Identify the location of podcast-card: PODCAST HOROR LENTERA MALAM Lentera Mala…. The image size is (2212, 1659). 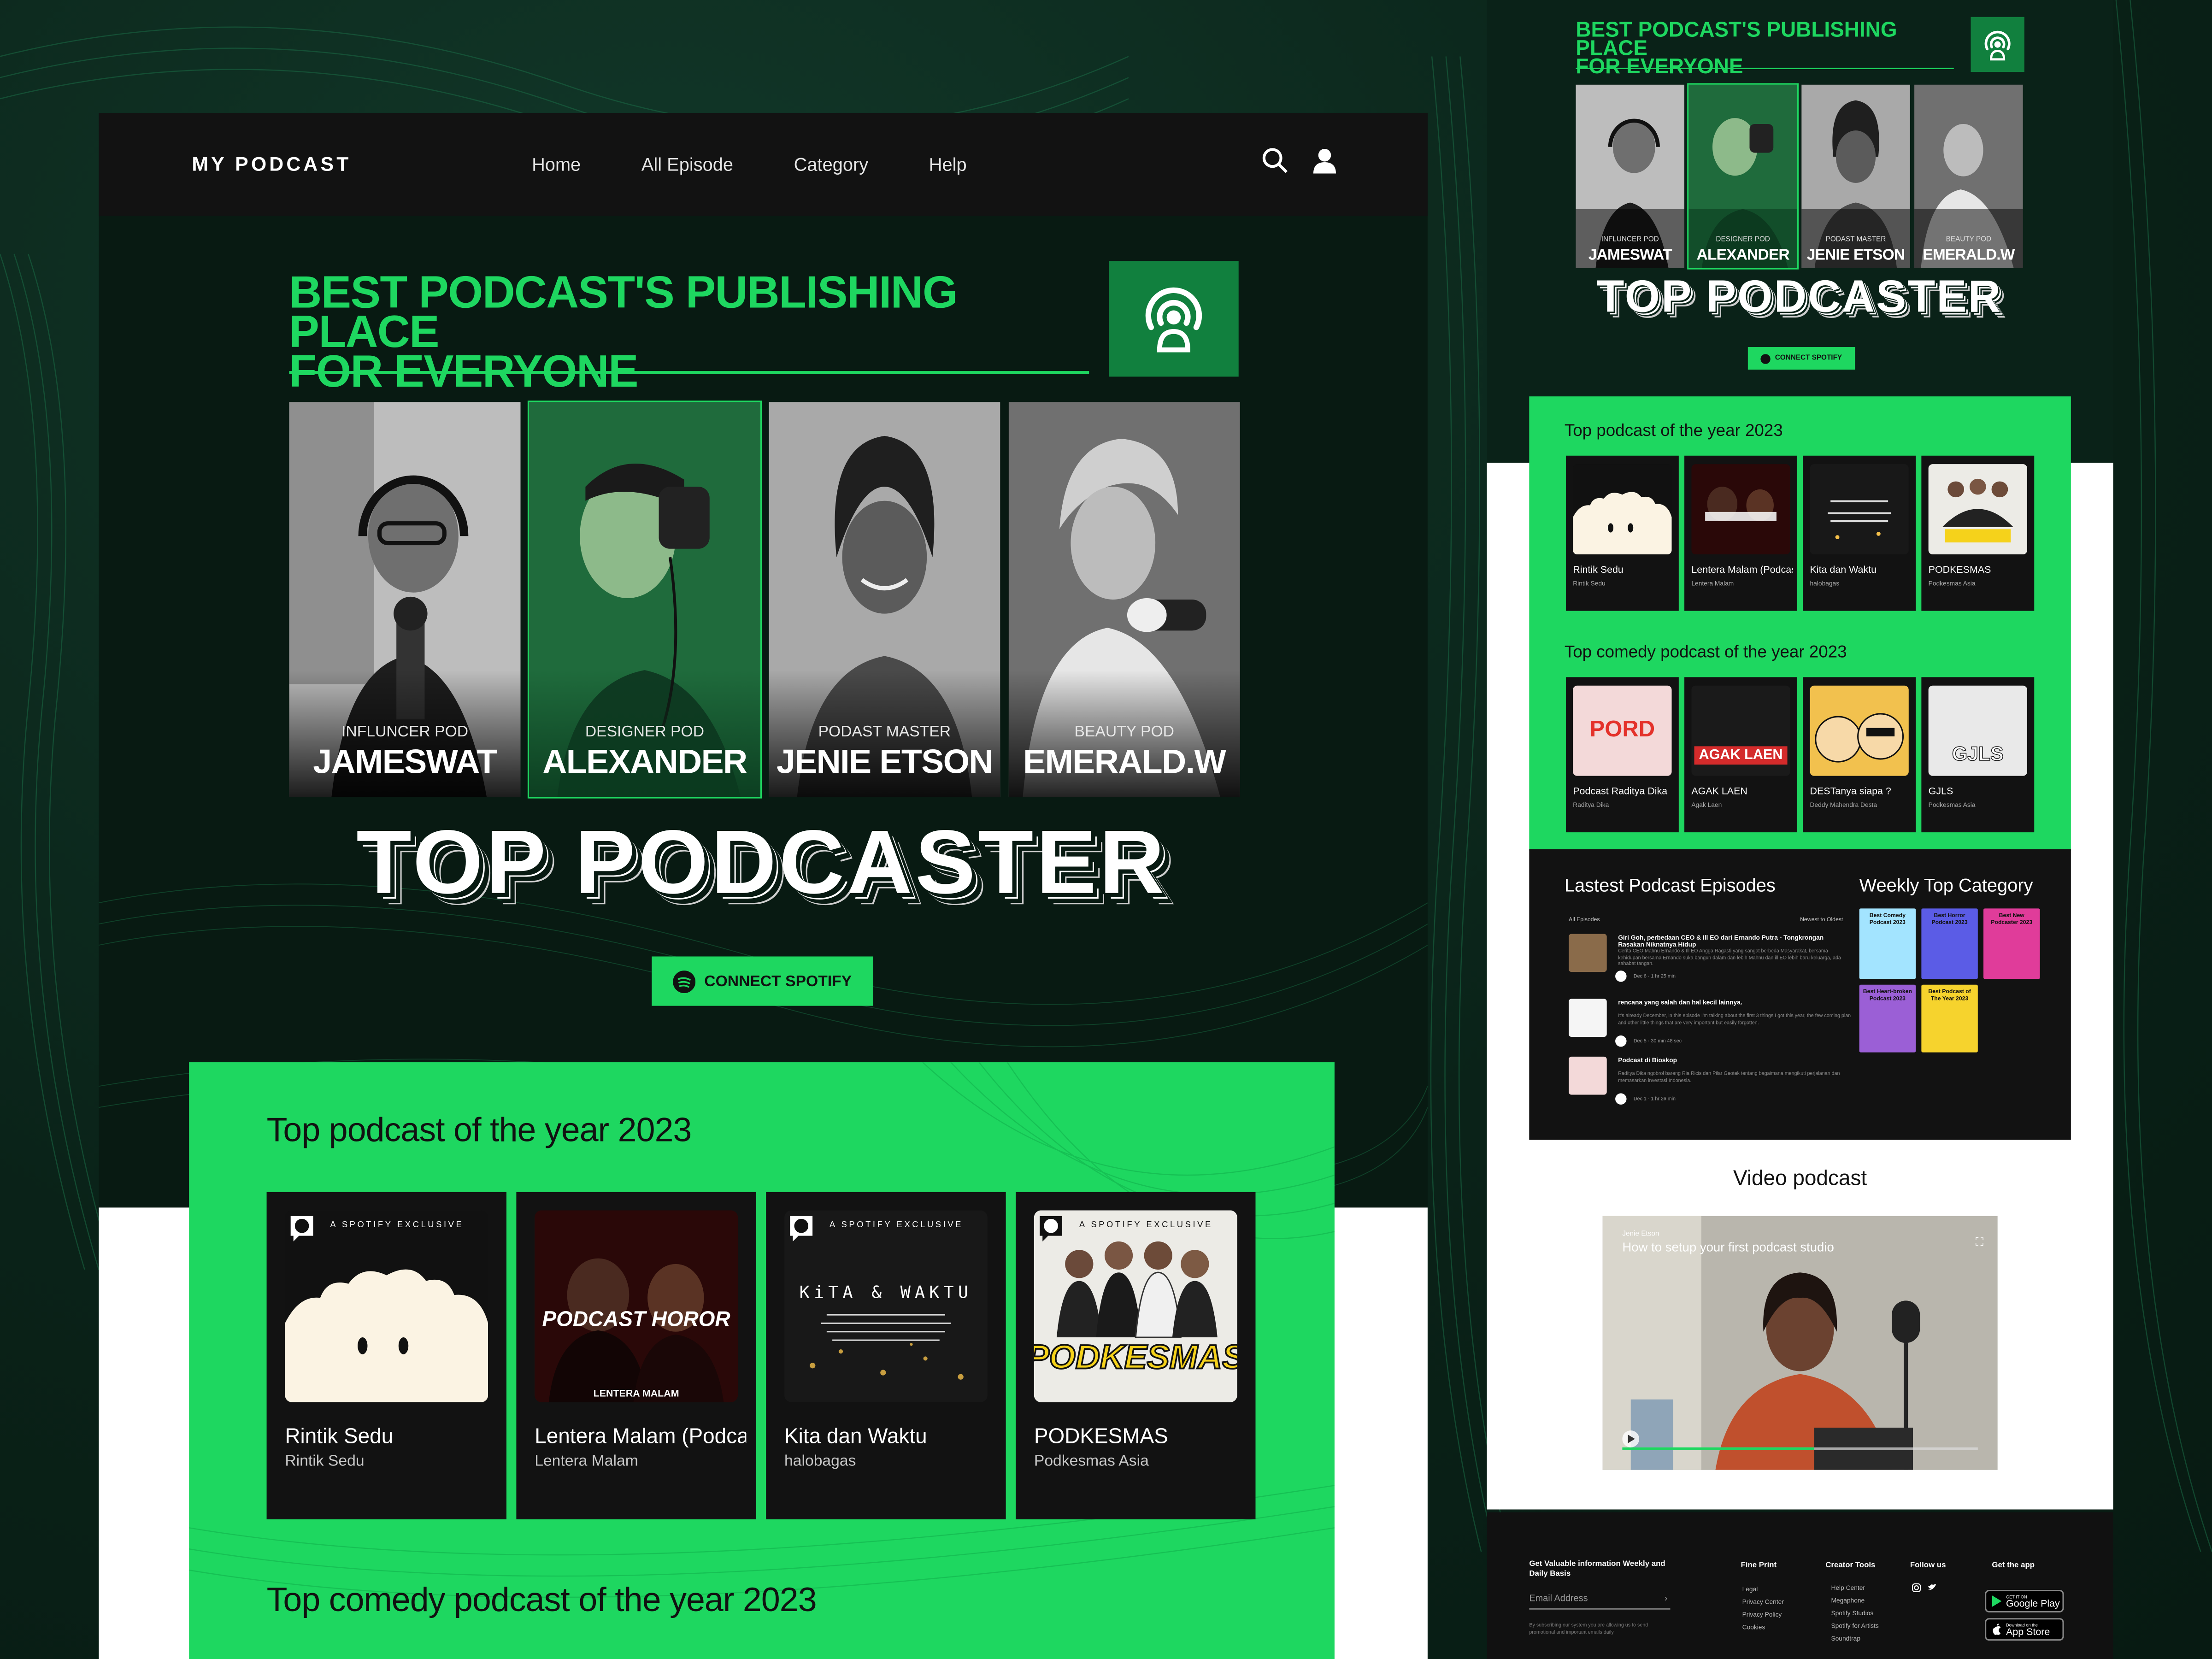
(636, 1355).